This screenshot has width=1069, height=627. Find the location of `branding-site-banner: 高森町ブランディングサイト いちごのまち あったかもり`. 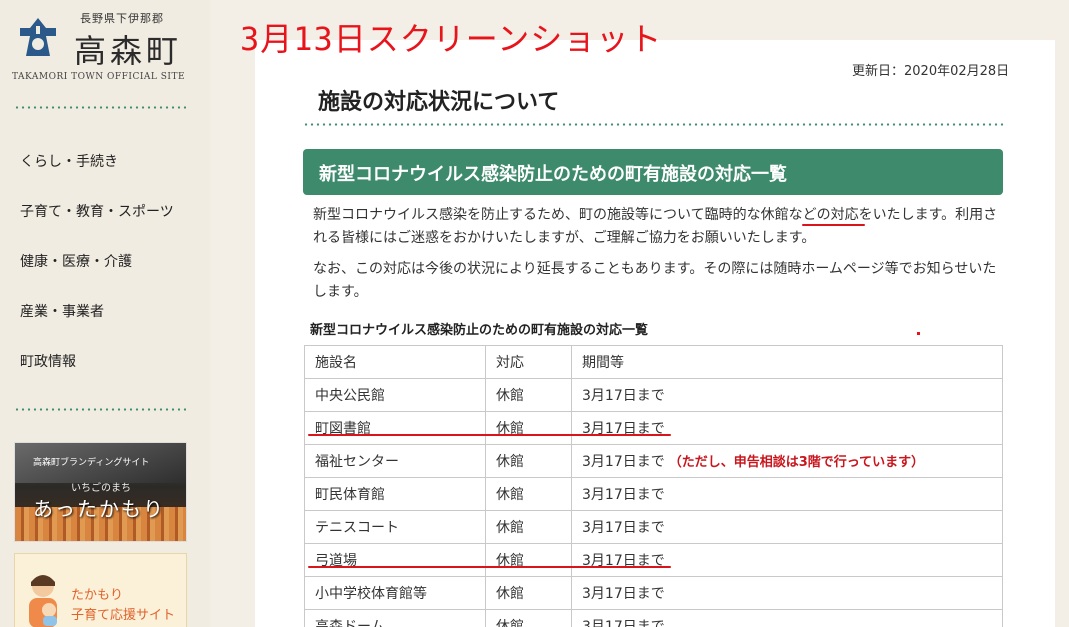

branding-site-banner: 高森町ブランディングサイト いちごのまち あったかもり is located at coordinates (100, 492).